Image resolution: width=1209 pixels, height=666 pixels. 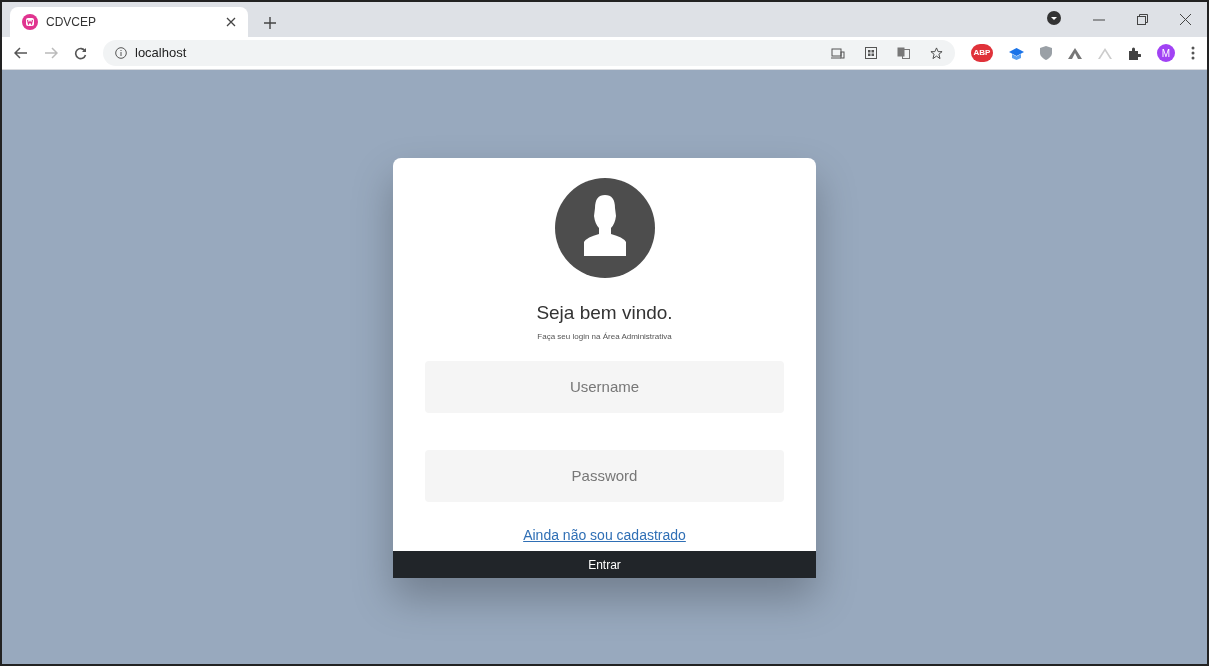 What do you see at coordinates (121, 53) in the screenshot?
I see `info-icon` at bounding box center [121, 53].